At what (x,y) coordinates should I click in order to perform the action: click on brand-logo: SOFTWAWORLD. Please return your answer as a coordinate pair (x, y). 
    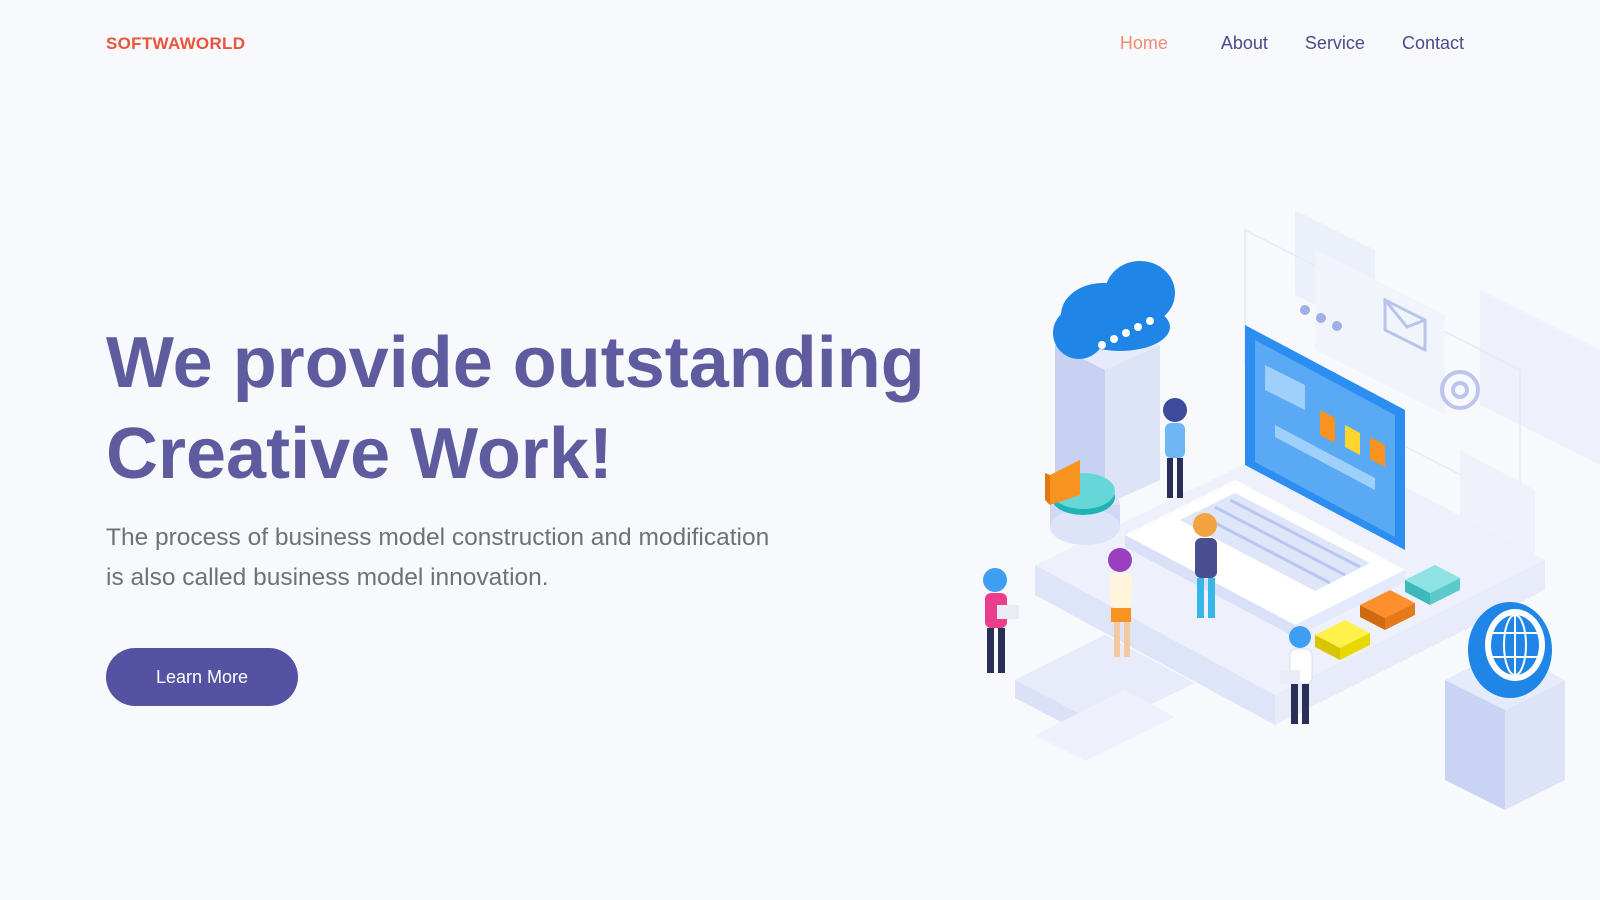
    Looking at the image, I should click on (175, 44).